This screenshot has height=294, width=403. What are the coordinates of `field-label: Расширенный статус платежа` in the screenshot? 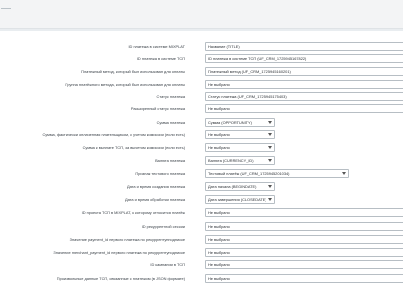 It's located at (157, 108).